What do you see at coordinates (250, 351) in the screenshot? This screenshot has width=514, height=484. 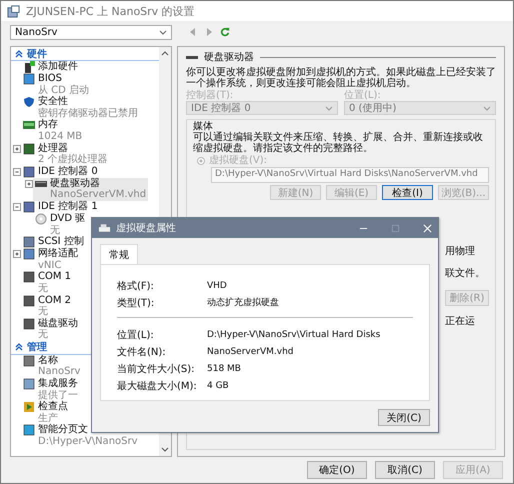 I see `property-value: NanoServerVM.vhd` at bounding box center [250, 351].